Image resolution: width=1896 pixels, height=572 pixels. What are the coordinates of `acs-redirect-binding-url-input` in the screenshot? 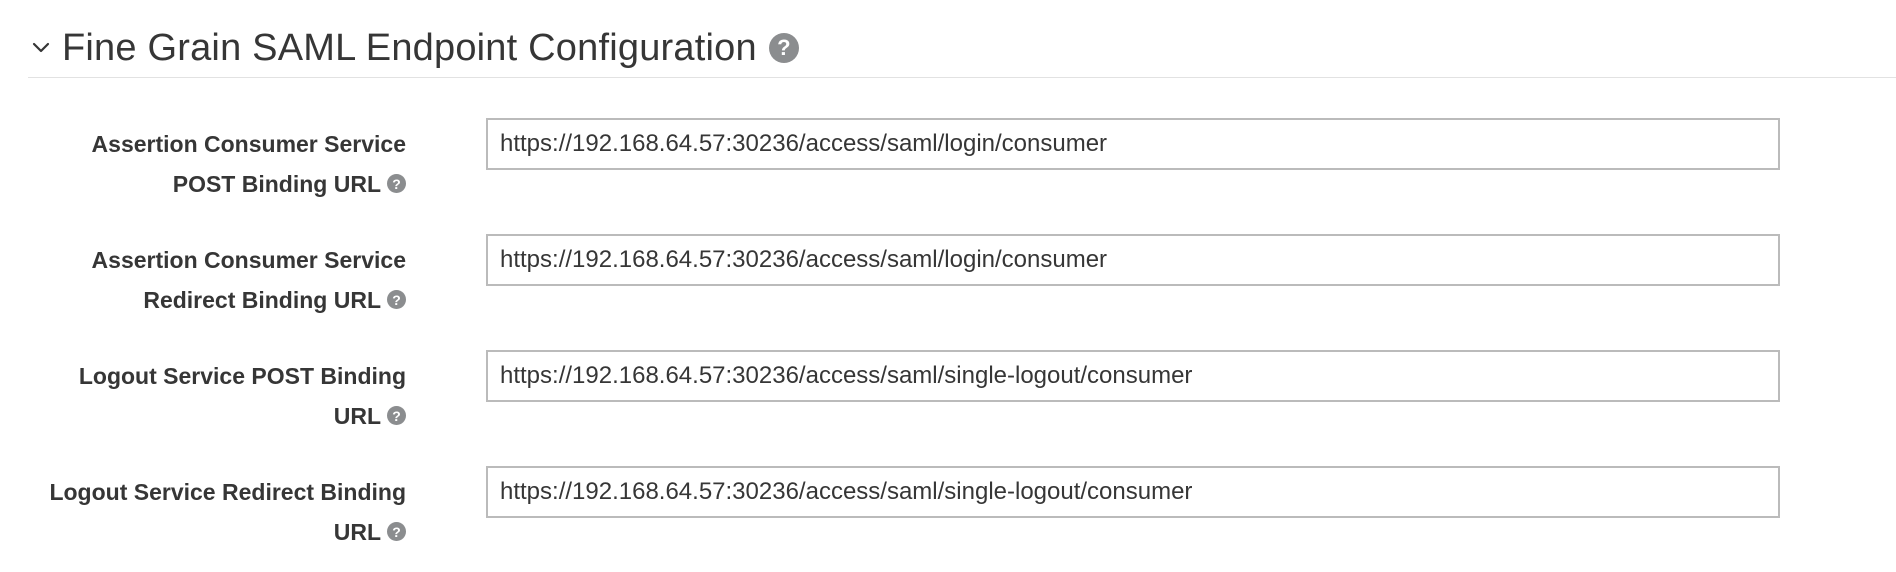 It's located at (1133, 260).